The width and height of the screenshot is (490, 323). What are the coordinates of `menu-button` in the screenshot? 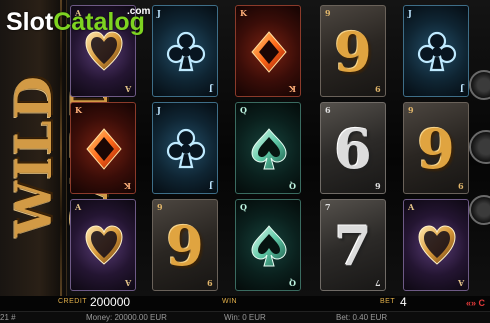 It's located at (479, 85).